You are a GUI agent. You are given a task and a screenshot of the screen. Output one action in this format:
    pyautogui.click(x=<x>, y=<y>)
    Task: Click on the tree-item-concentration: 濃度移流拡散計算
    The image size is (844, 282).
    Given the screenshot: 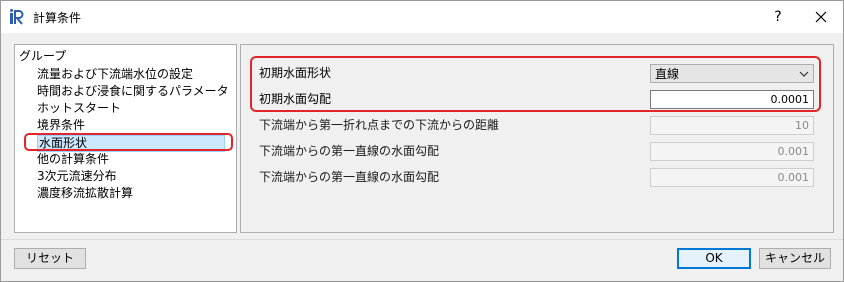 What is the action you would take?
    pyautogui.click(x=85, y=193)
    